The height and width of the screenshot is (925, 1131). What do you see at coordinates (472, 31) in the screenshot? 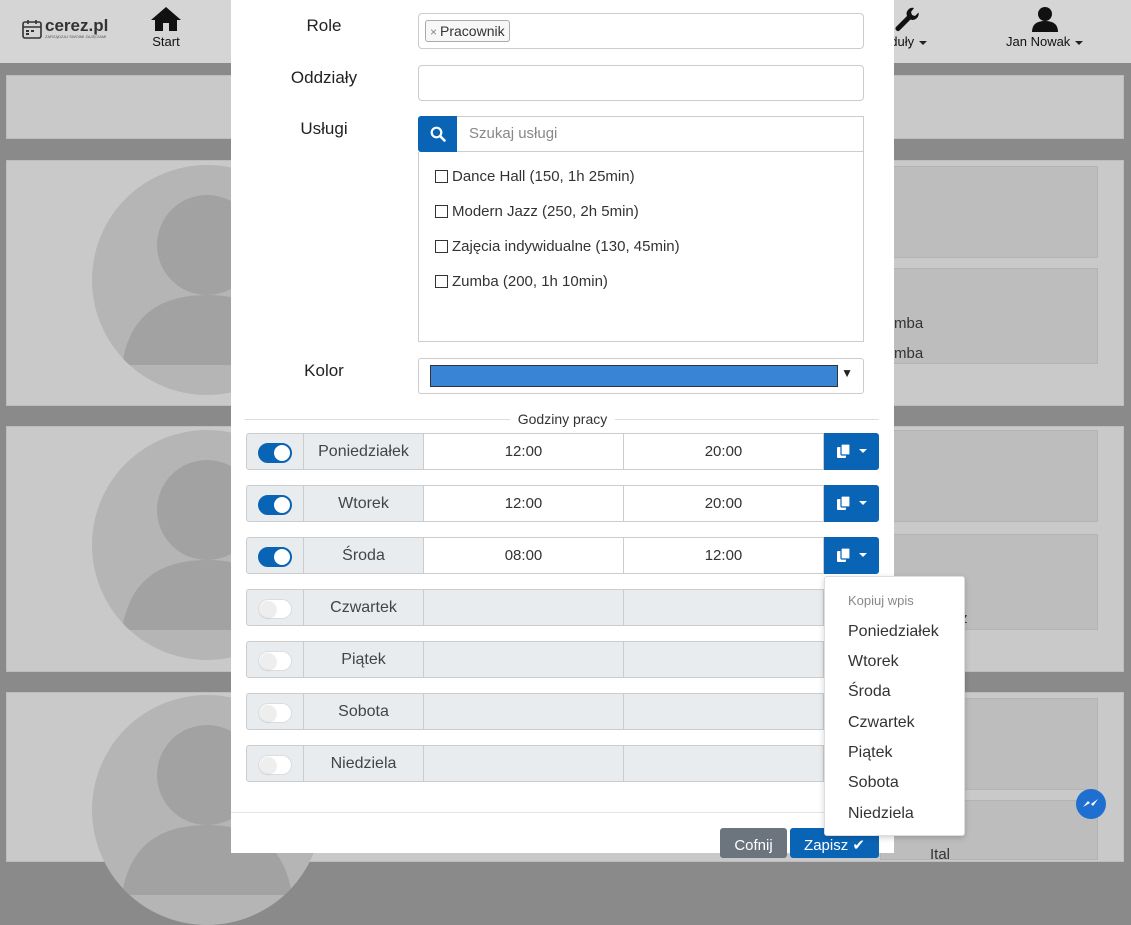
I see `role-chip-label: Pracownik` at bounding box center [472, 31].